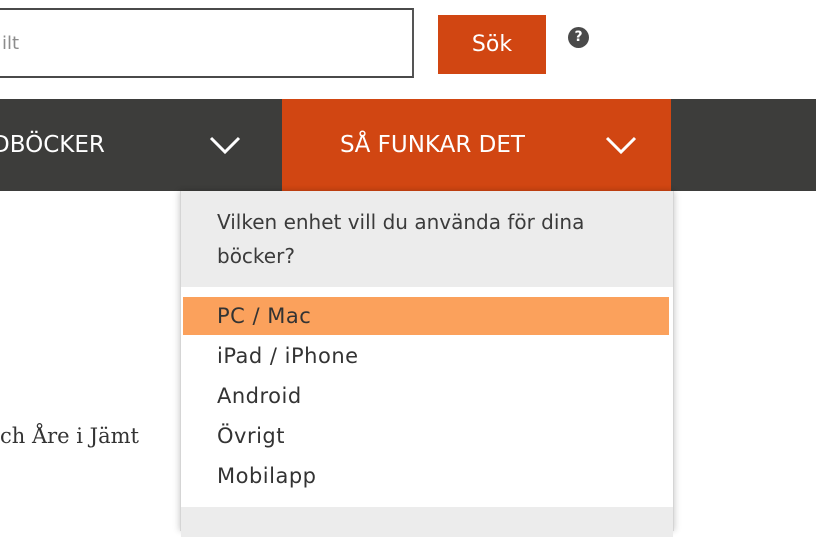 This screenshot has height=537, width=816. Describe the element at coordinates (426, 436) in the screenshot. I see `option-other: Övrigt` at that location.